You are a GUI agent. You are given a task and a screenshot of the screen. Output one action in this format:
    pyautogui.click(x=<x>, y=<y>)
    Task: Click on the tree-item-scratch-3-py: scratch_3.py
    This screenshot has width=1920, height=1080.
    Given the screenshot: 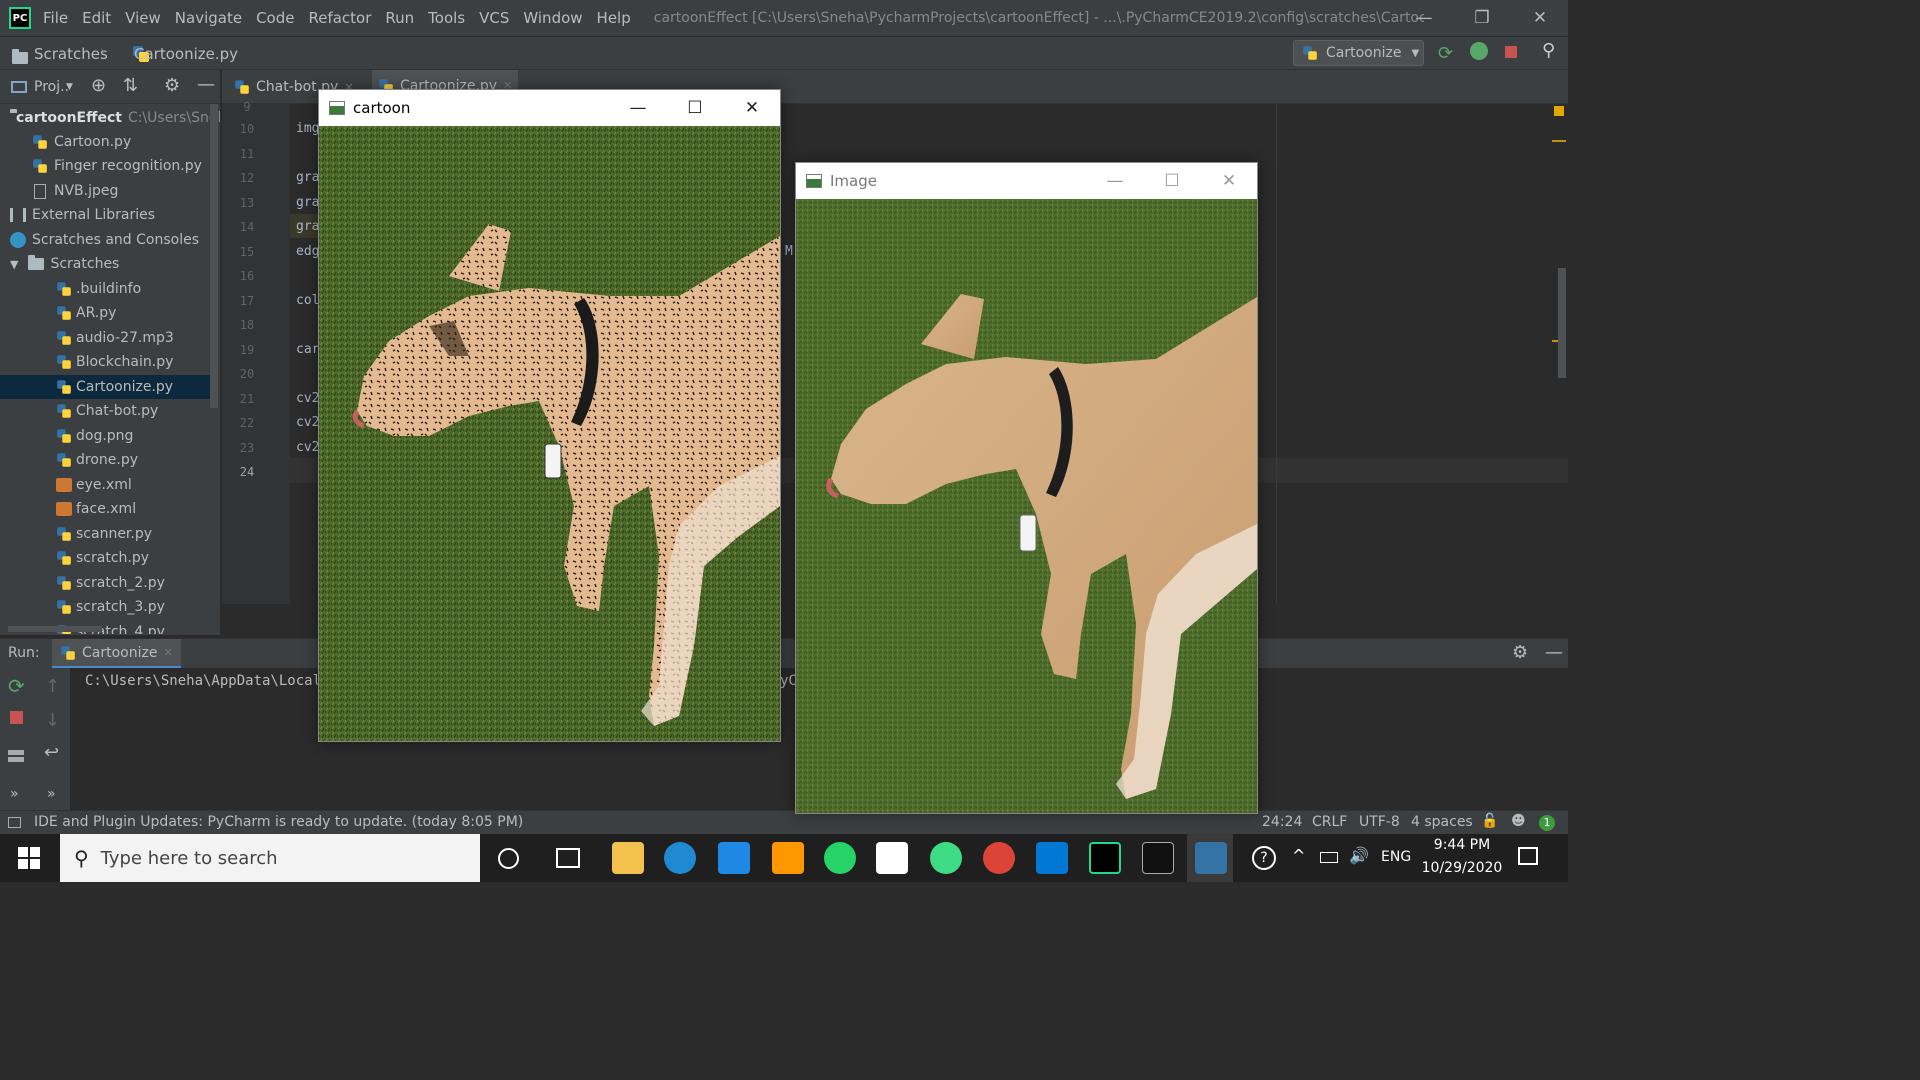 What is the action you would take?
    pyautogui.click(x=110, y=607)
    